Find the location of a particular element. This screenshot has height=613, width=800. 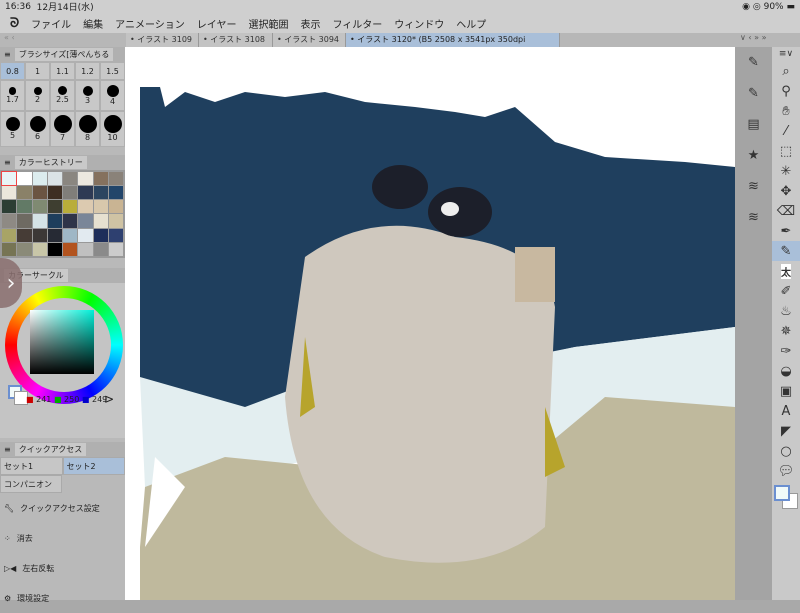

brush-tool-icon: ✐ is located at coordinates (786, 291).